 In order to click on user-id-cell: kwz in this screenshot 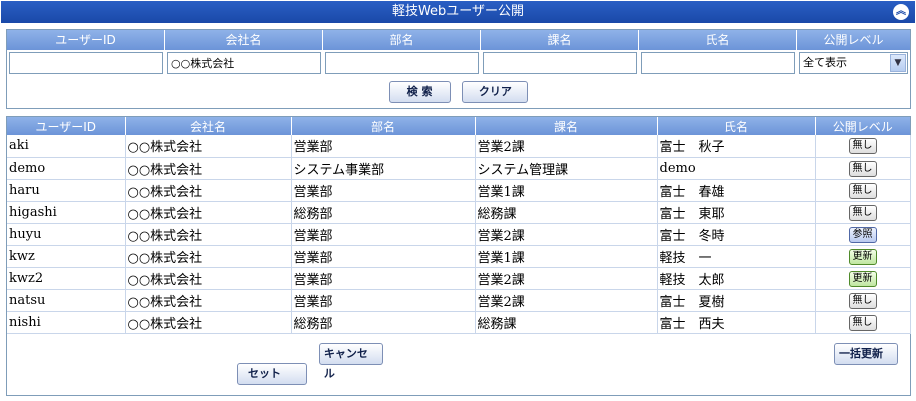, I will do `click(66, 256)`.